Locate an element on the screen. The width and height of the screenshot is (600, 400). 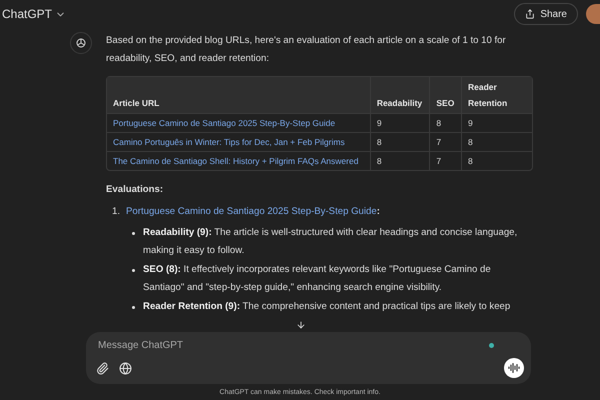
paperclip-icon is located at coordinates (102, 368).